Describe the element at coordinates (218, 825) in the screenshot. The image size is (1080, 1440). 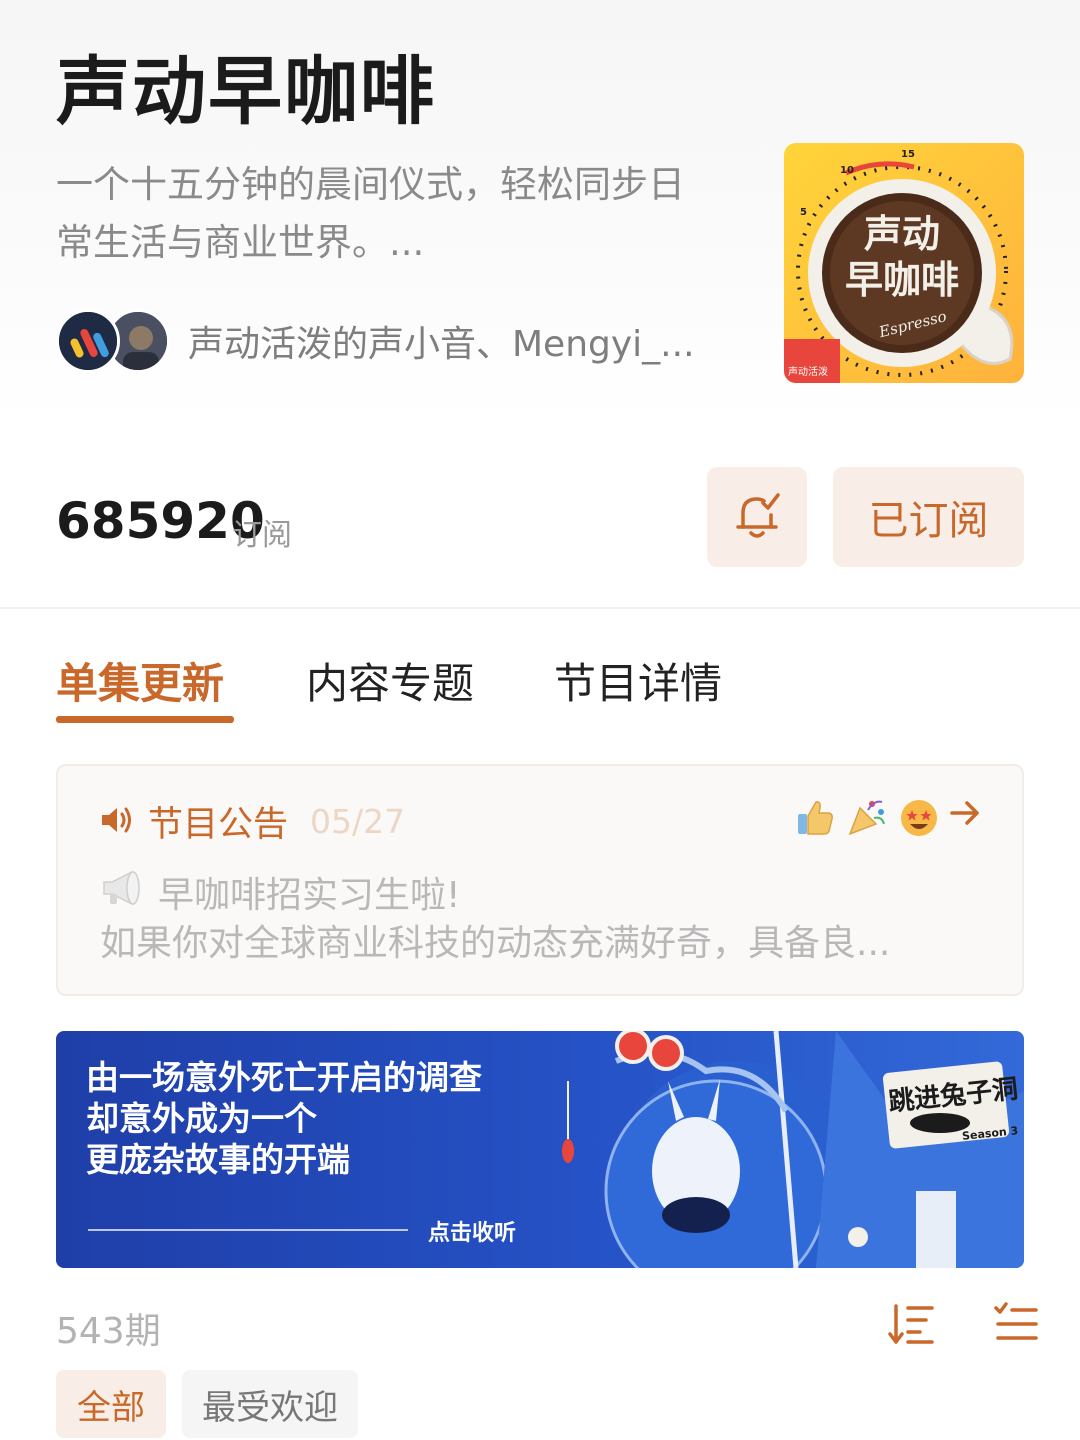
I see `announcement-title: 节目公告` at that location.